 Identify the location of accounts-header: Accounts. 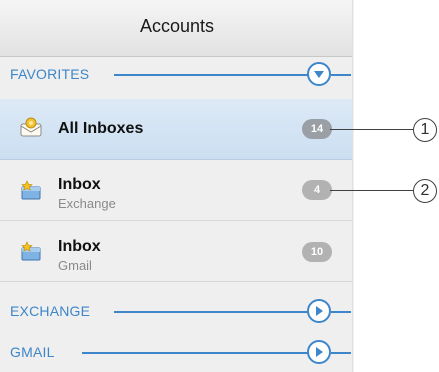
(177, 28).